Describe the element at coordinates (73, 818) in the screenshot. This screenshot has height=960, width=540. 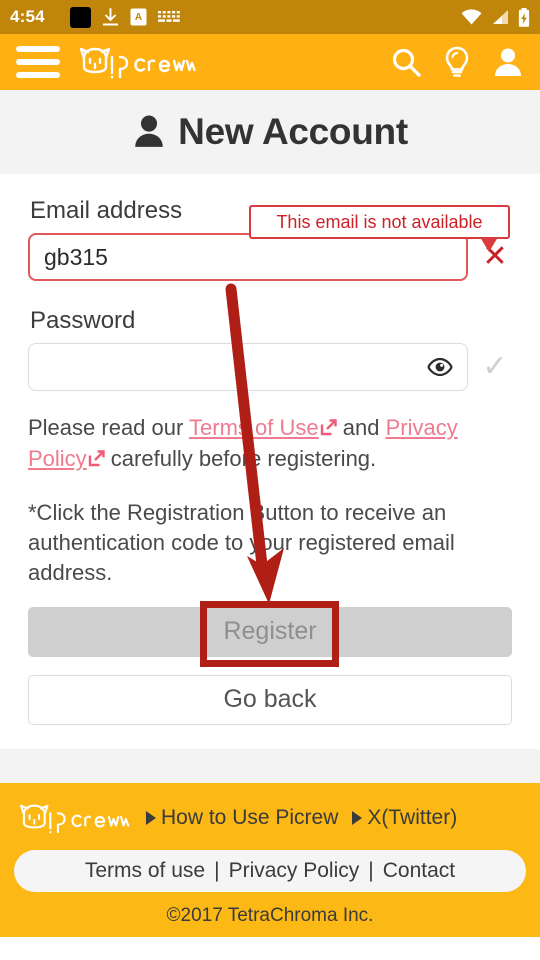
I see `picrew-footer-logo` at that location.